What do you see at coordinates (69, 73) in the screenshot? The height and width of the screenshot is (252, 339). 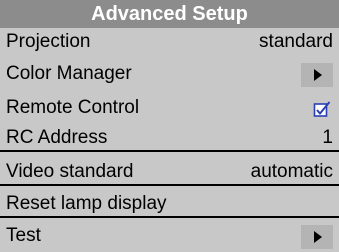 I see `menu-item-label: Color Manager` at bounding box center [69, 73].